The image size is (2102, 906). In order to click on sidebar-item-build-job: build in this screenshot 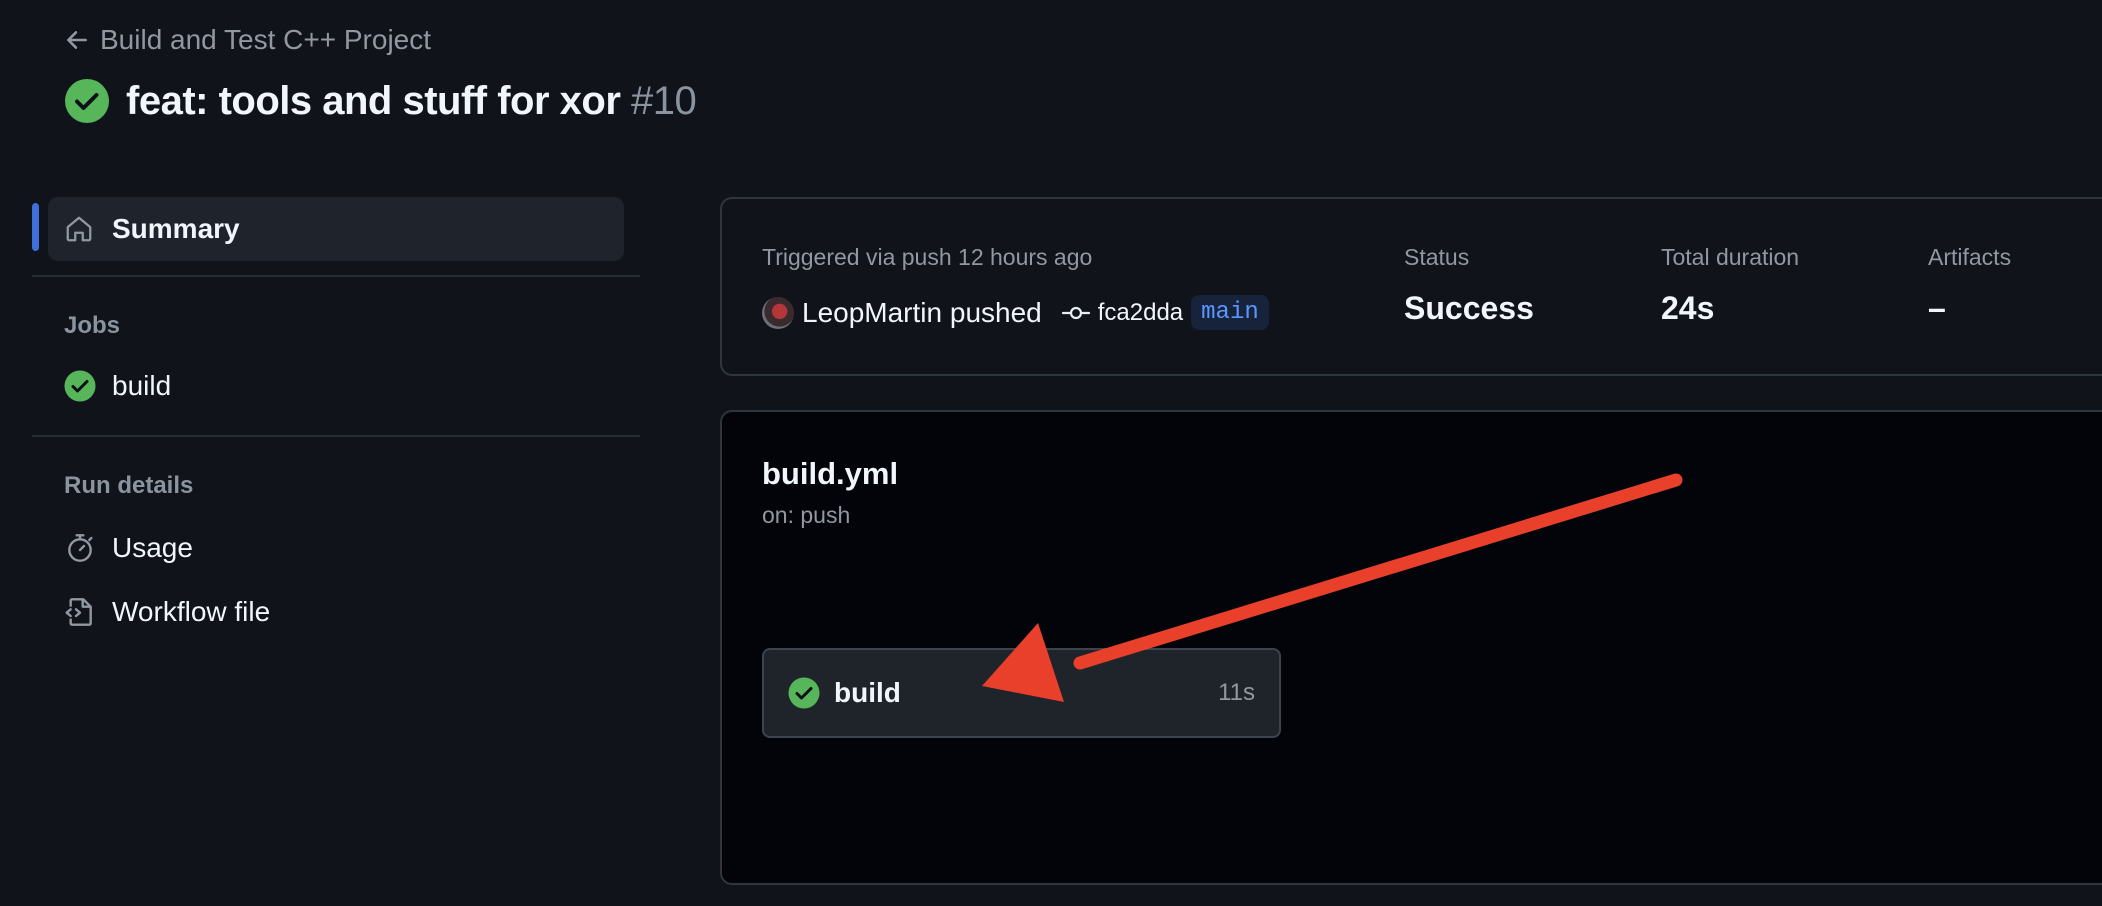, I will do `click(117, 386)`.